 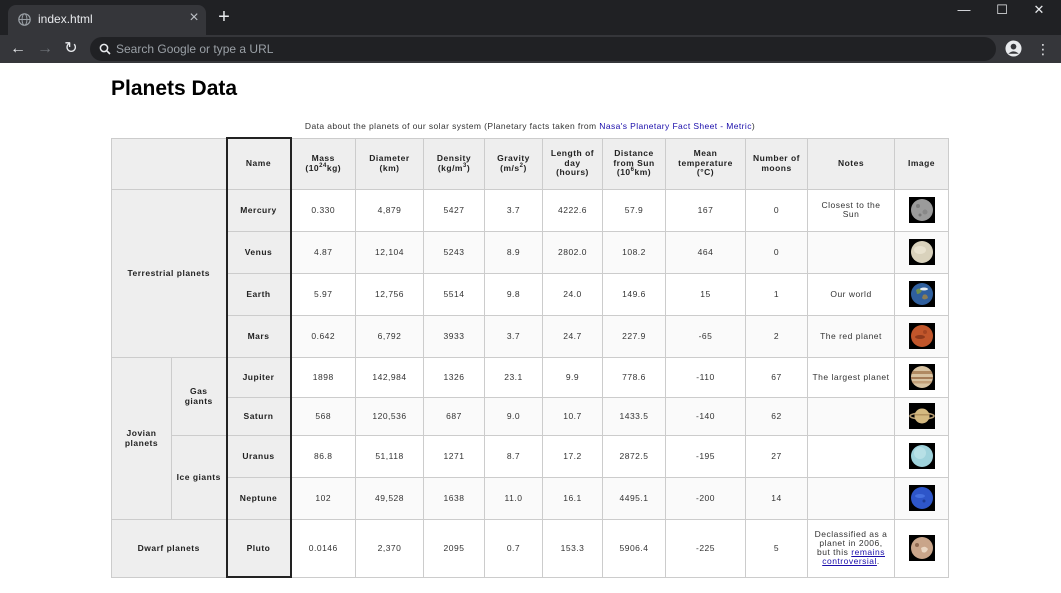 What do you see at coordinates (705, 377) in the screenshot?
I see `temperature-cell: -110` at bounding box center [705, 377].